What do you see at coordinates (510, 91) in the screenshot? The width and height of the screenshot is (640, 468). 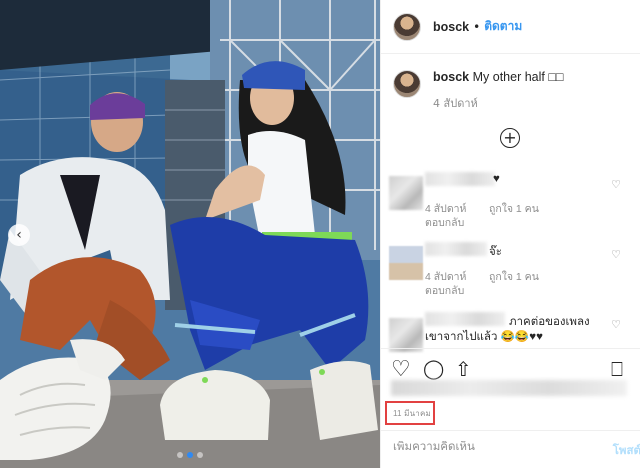 I see `post-caption: bosck My other half □□ 4 สัปดาห์` at bounding box center [510, 91].